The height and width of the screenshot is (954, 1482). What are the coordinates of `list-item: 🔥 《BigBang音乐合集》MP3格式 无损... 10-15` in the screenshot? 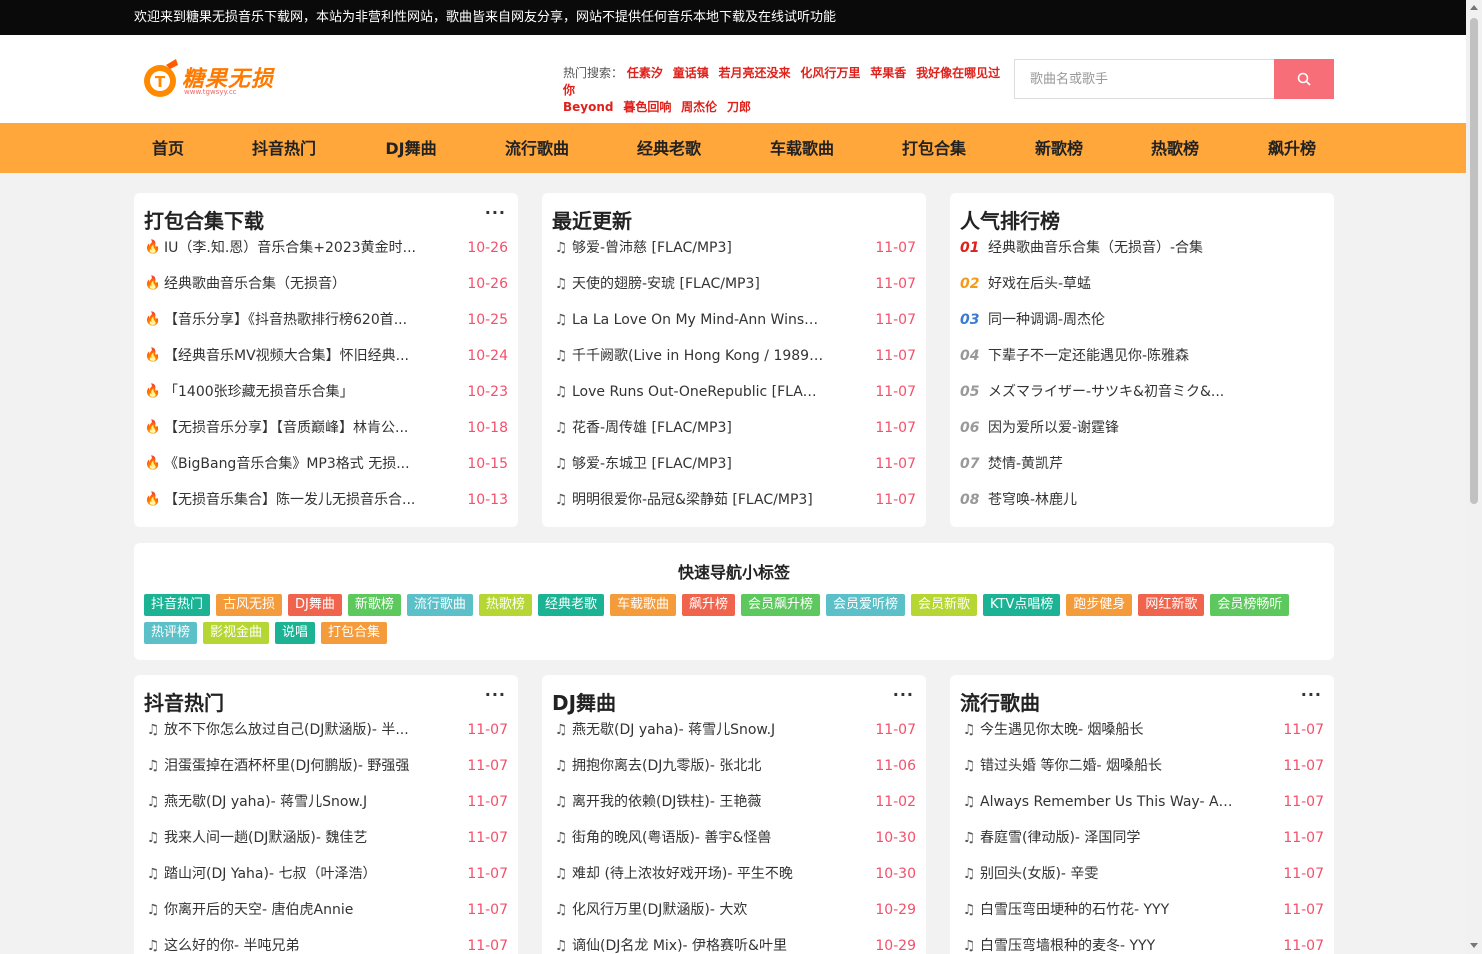 It's located at (326, 464).